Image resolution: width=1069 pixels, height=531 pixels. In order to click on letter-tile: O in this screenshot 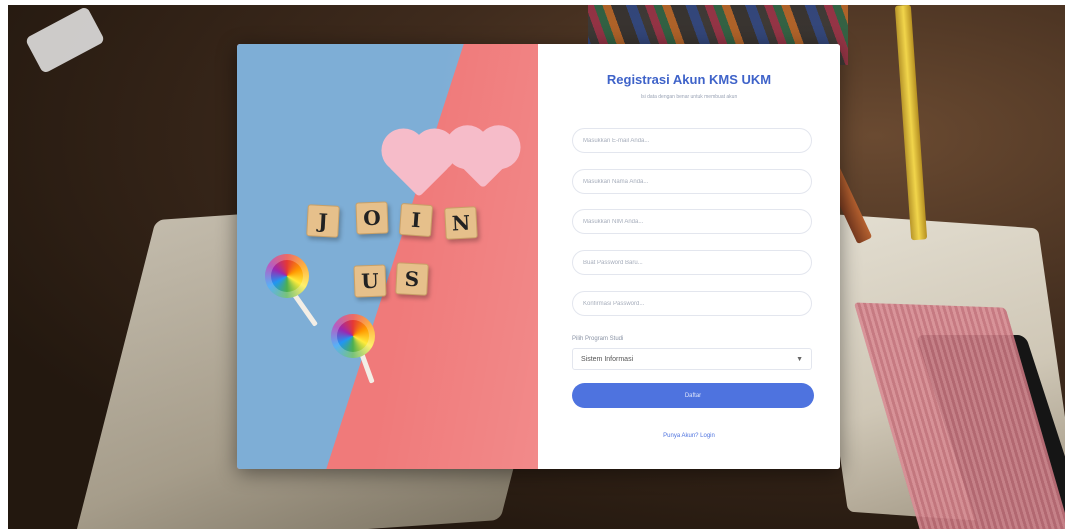, I will do `click(372, 218)`.